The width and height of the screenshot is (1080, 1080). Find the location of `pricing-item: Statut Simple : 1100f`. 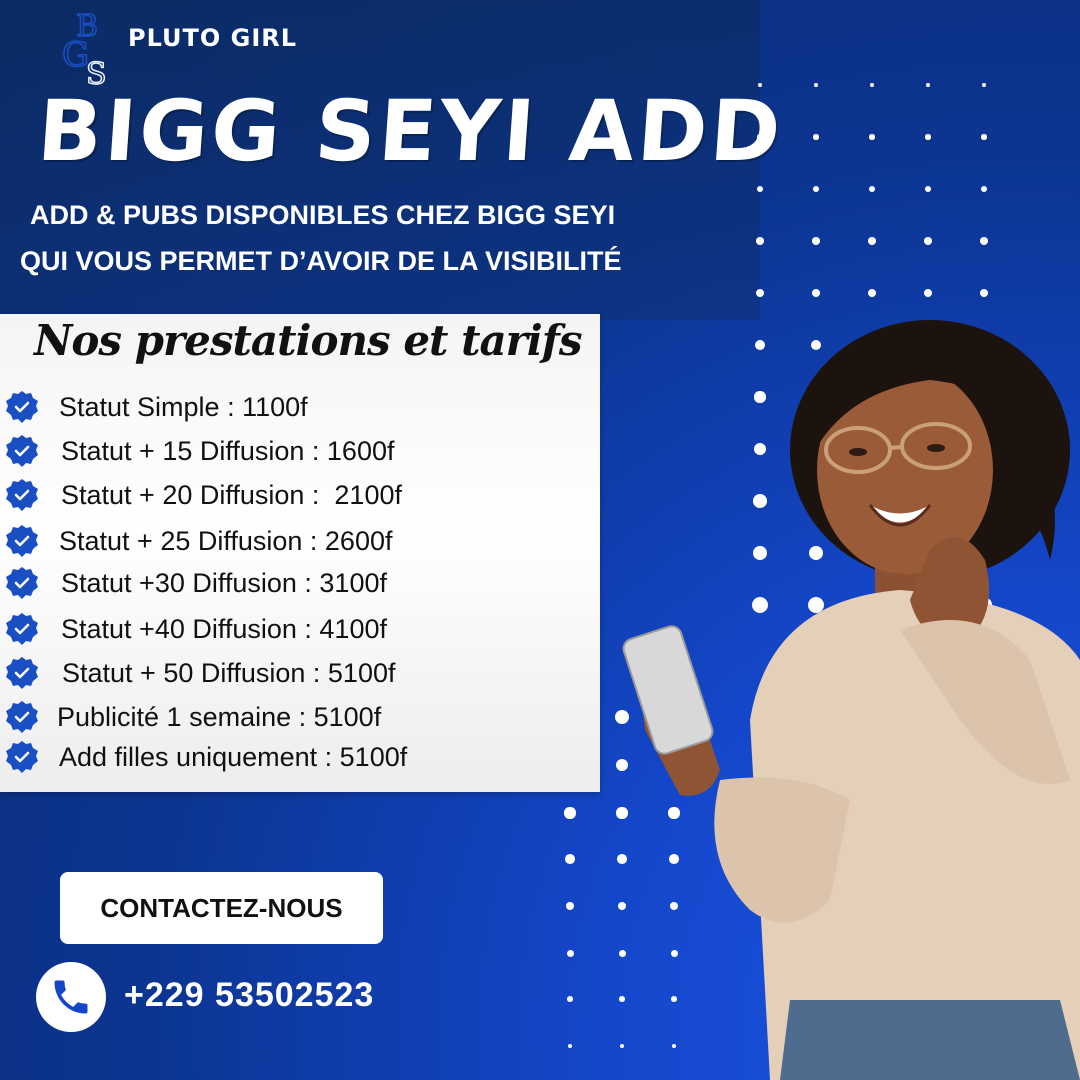

pricing-item: Statut Simple : 1100f is located at coordinates (154, 407).